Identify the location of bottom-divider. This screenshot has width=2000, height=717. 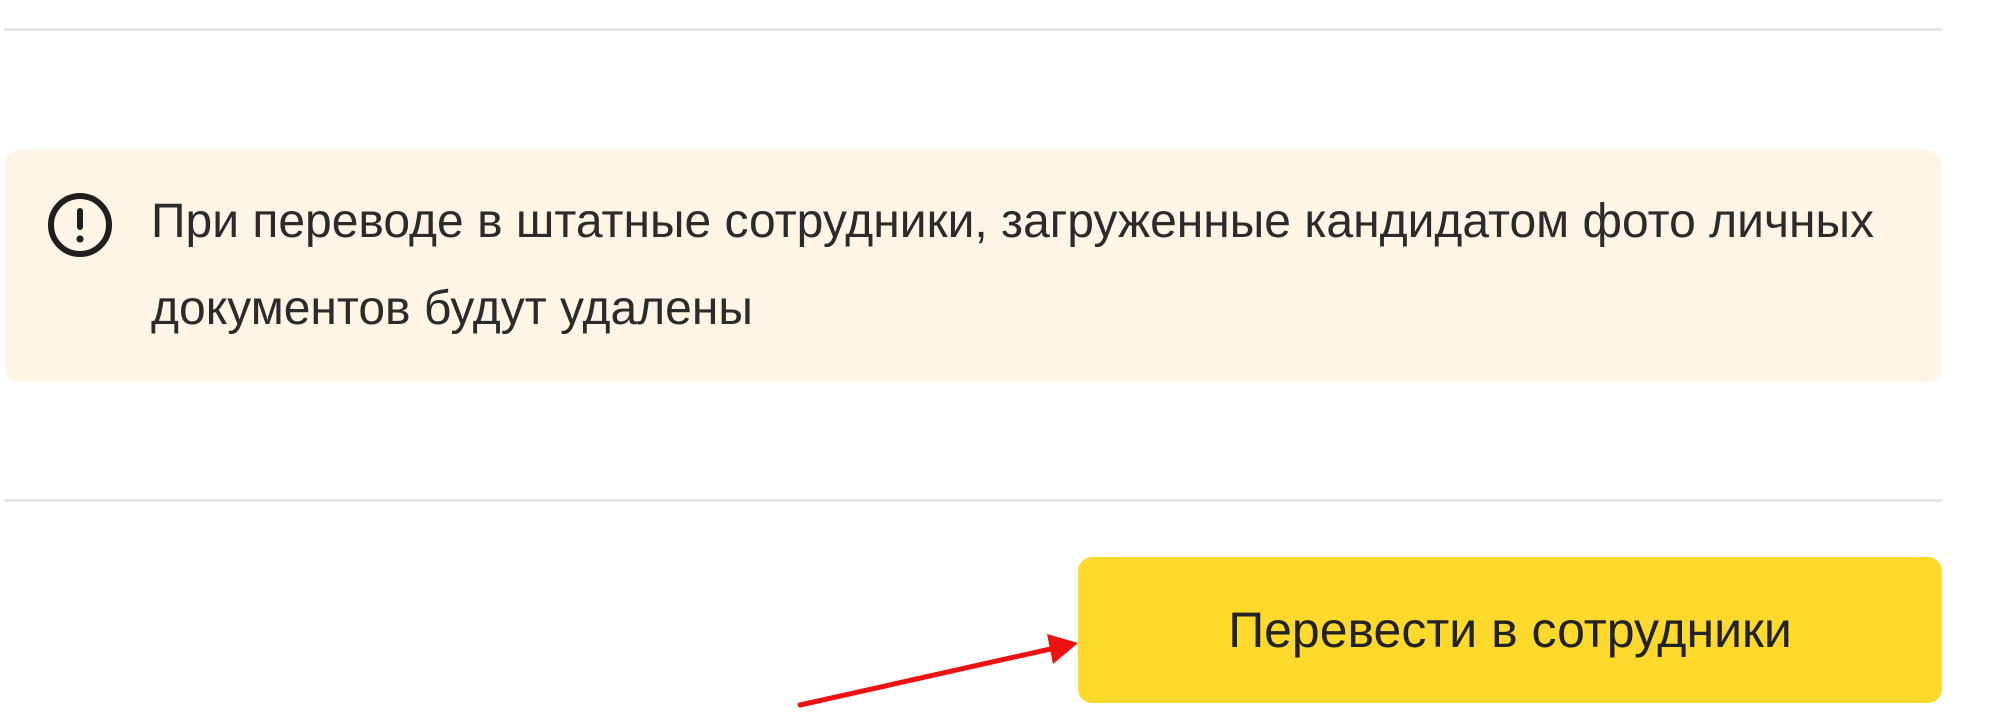
(973, 500).